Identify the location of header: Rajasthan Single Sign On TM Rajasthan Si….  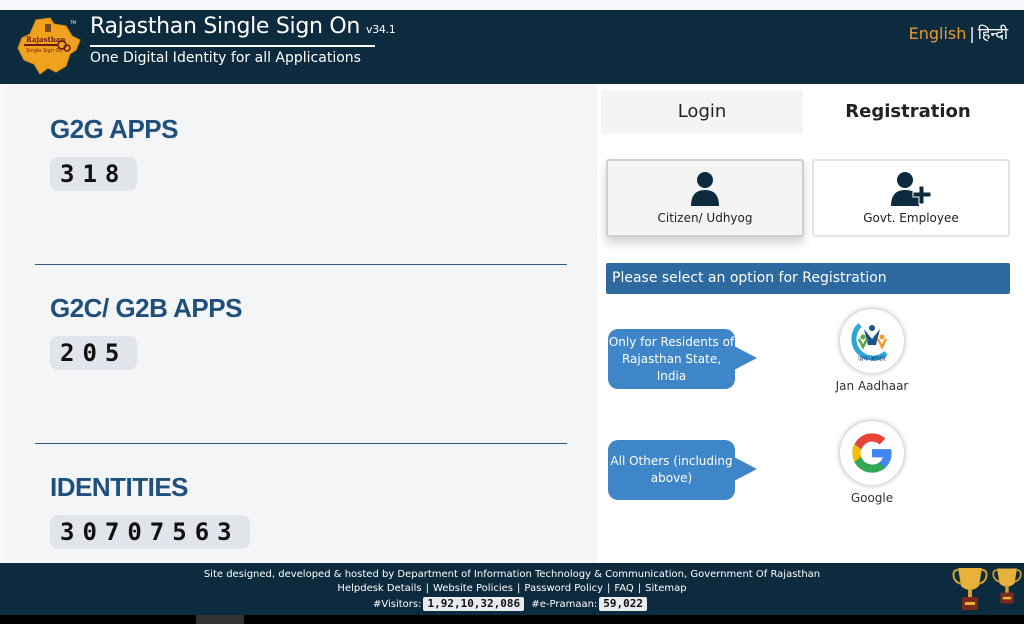
(512, 47).